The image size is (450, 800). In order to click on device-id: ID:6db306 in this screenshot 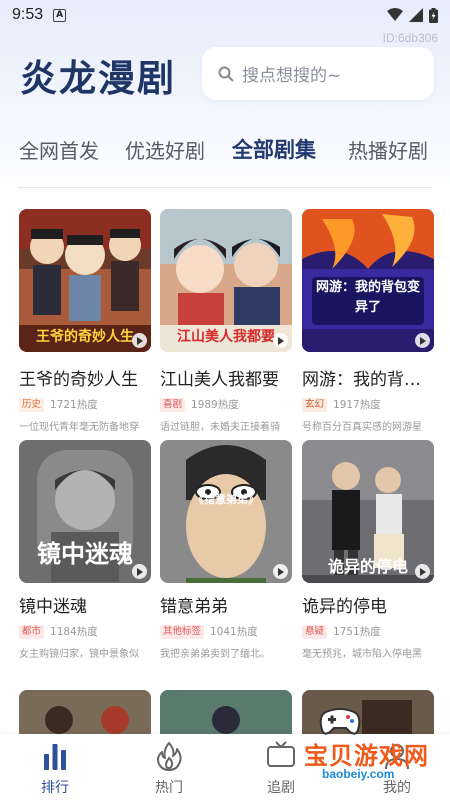, I will do `click(410, 38)`.